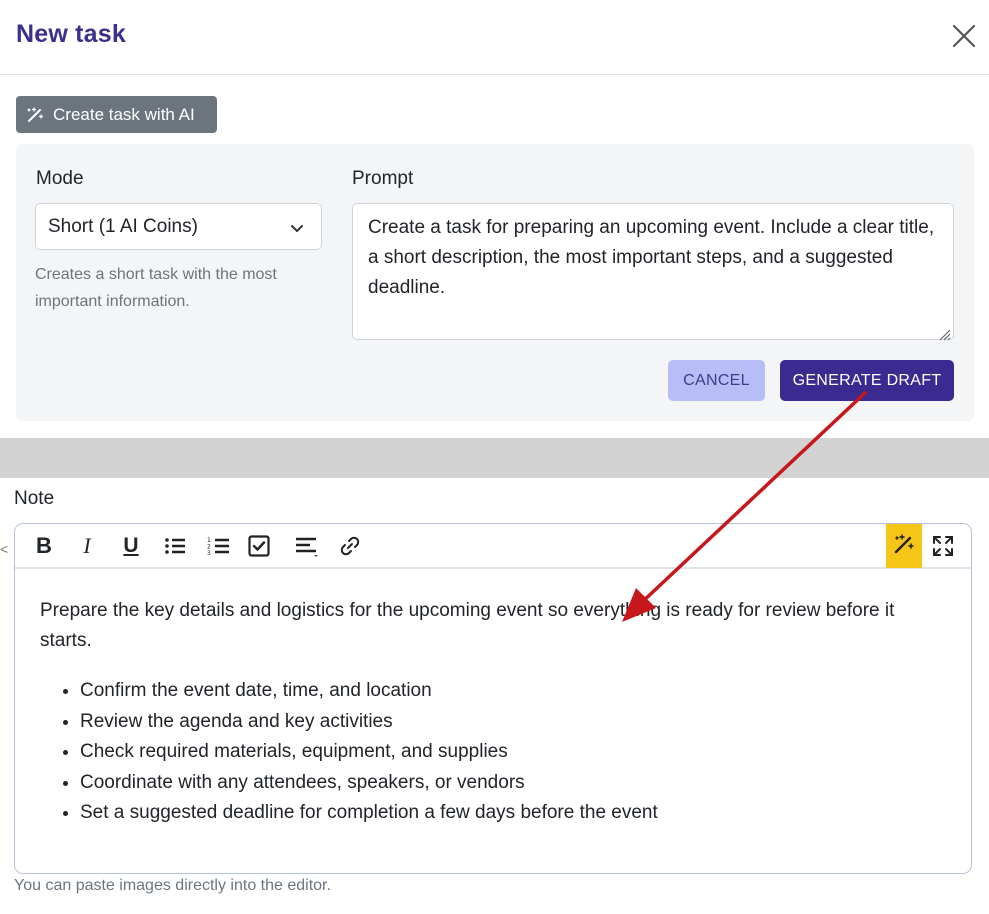 The width and height of the screenshot is (989, 914). Describe the element at coordinates (306, 546) in the screenshot. I see `align-dropdown-icon` at that location.